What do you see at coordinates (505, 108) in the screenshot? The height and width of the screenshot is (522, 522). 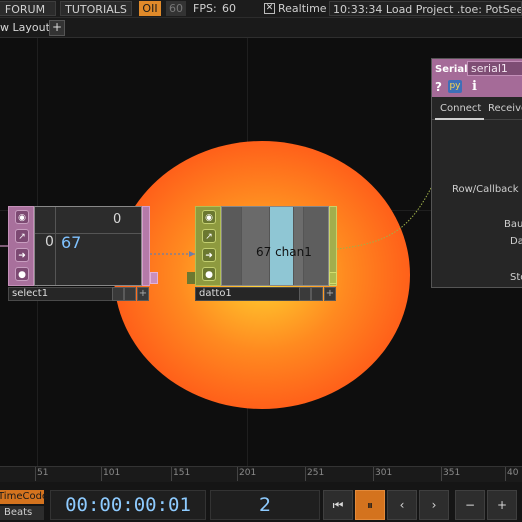 I see `tab-receive: Receive` at bounding box center [505, 108].